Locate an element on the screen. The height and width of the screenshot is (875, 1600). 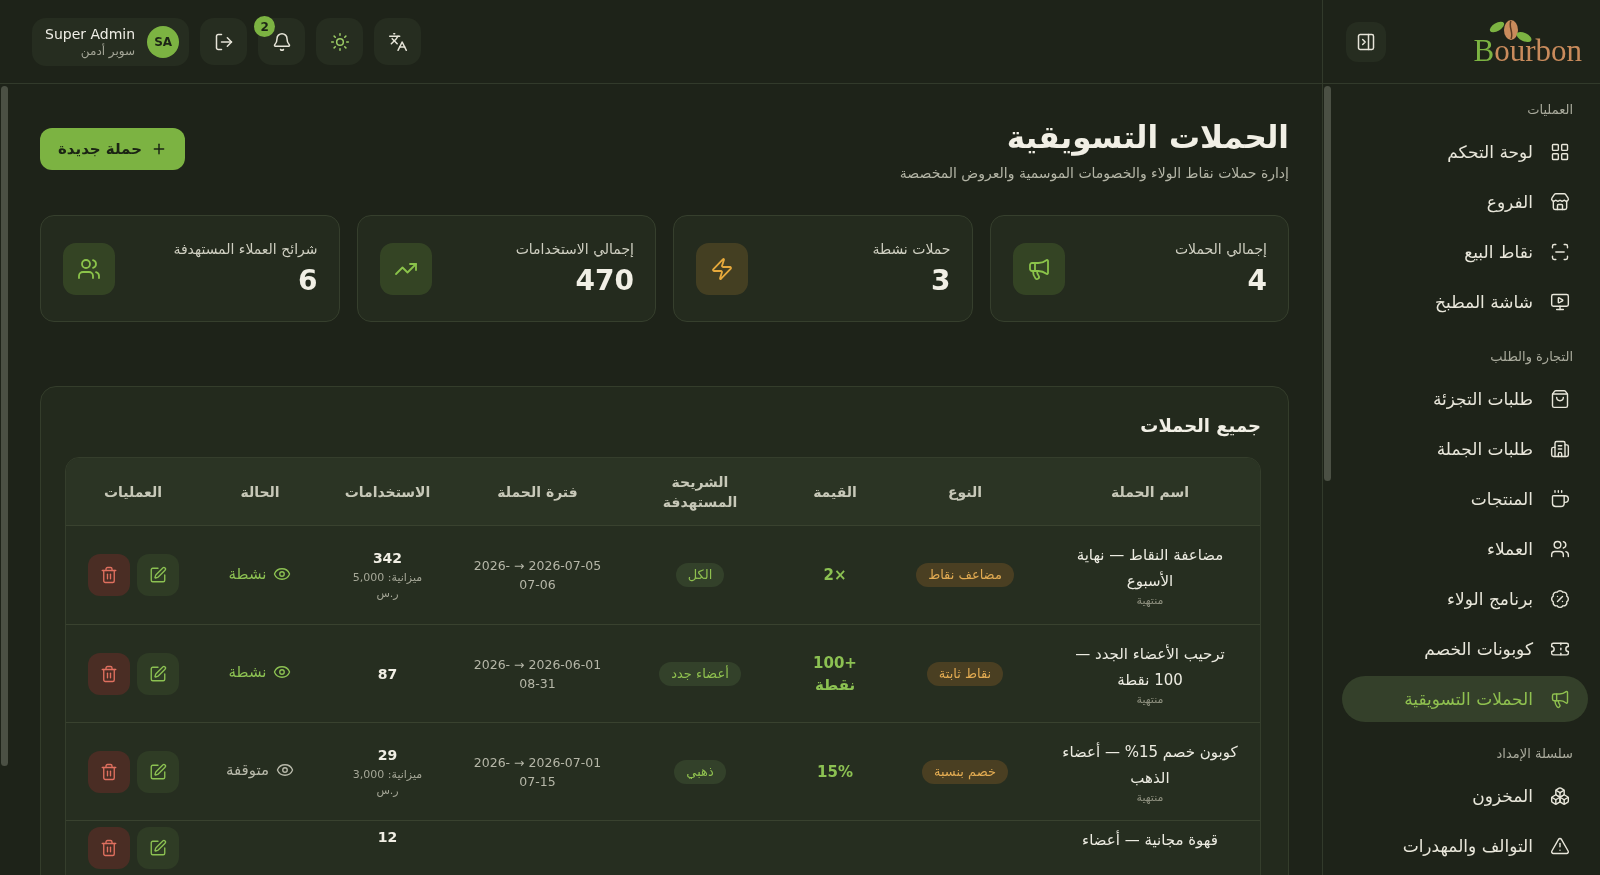
building-icon is located at coordinates (1560, 449).